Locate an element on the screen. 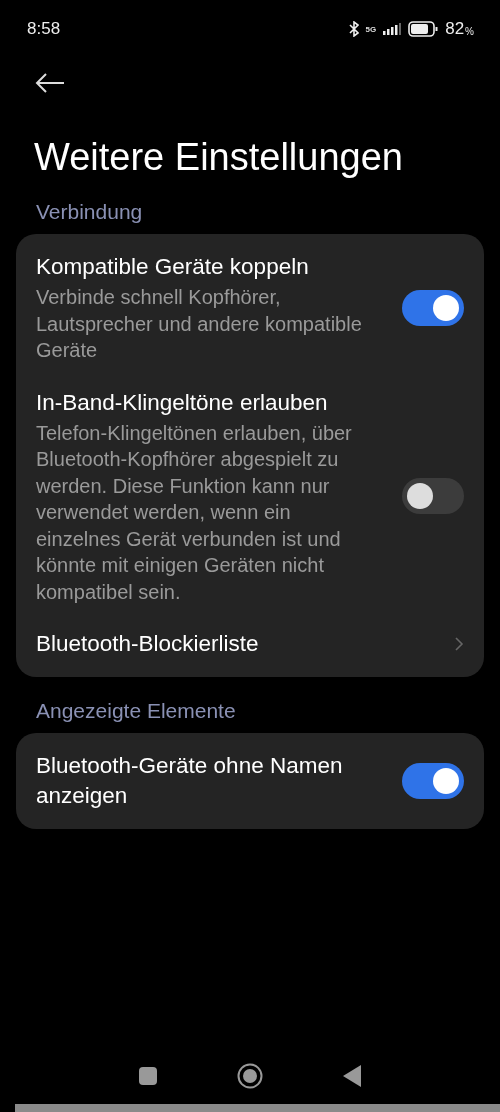 The image size is (500, 1112). chevron-icon is located at coordinates (459, 644).